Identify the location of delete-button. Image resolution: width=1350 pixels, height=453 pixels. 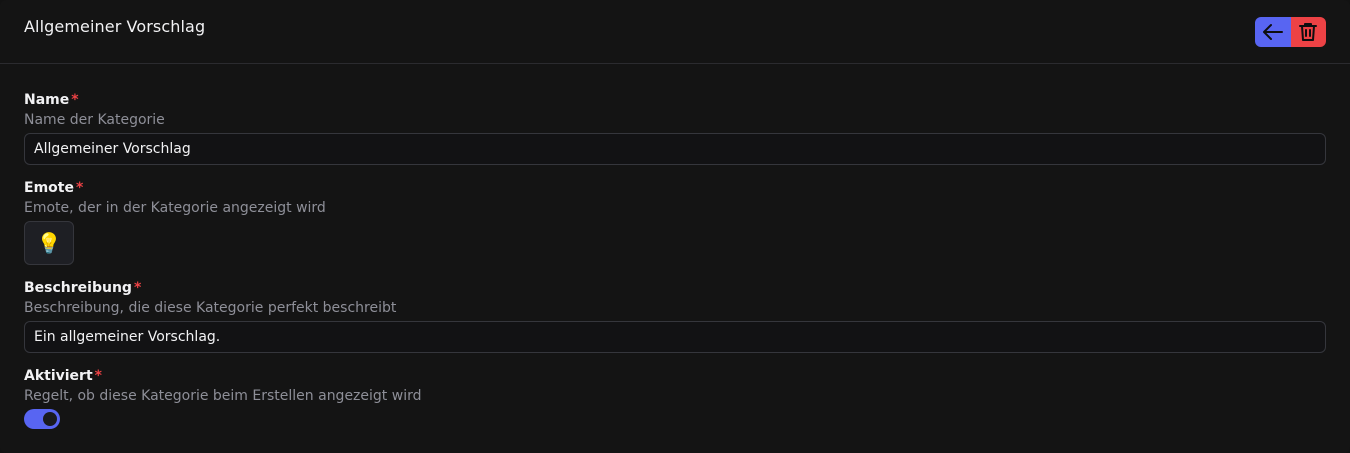
(1308, 32).